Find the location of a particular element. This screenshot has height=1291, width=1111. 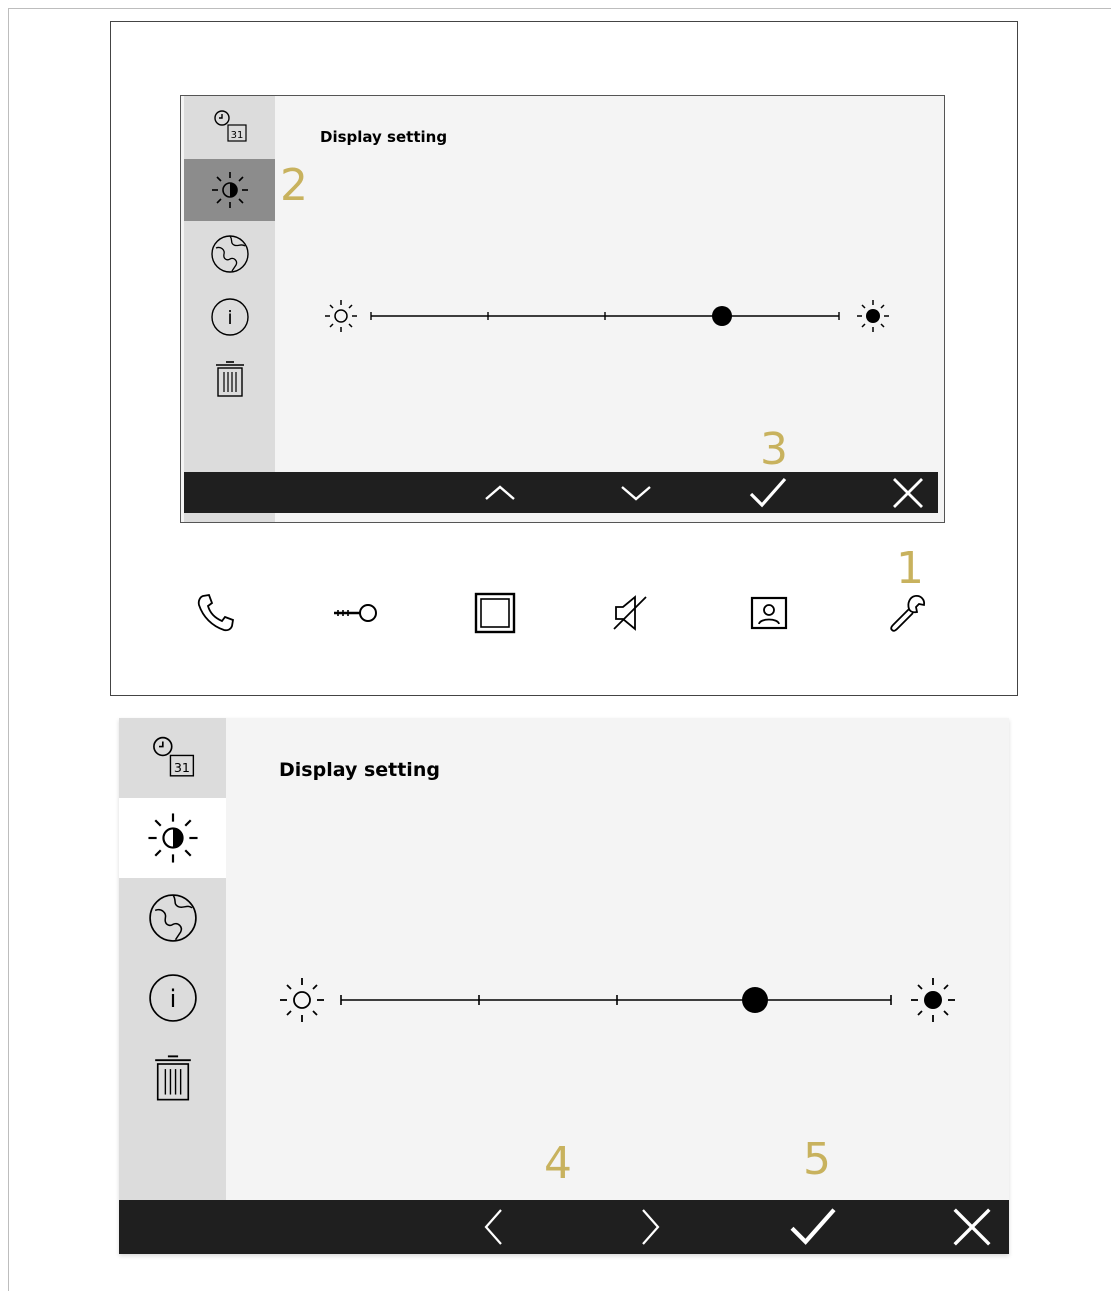

up-arrow-icon is located at coordinates (500, 492).